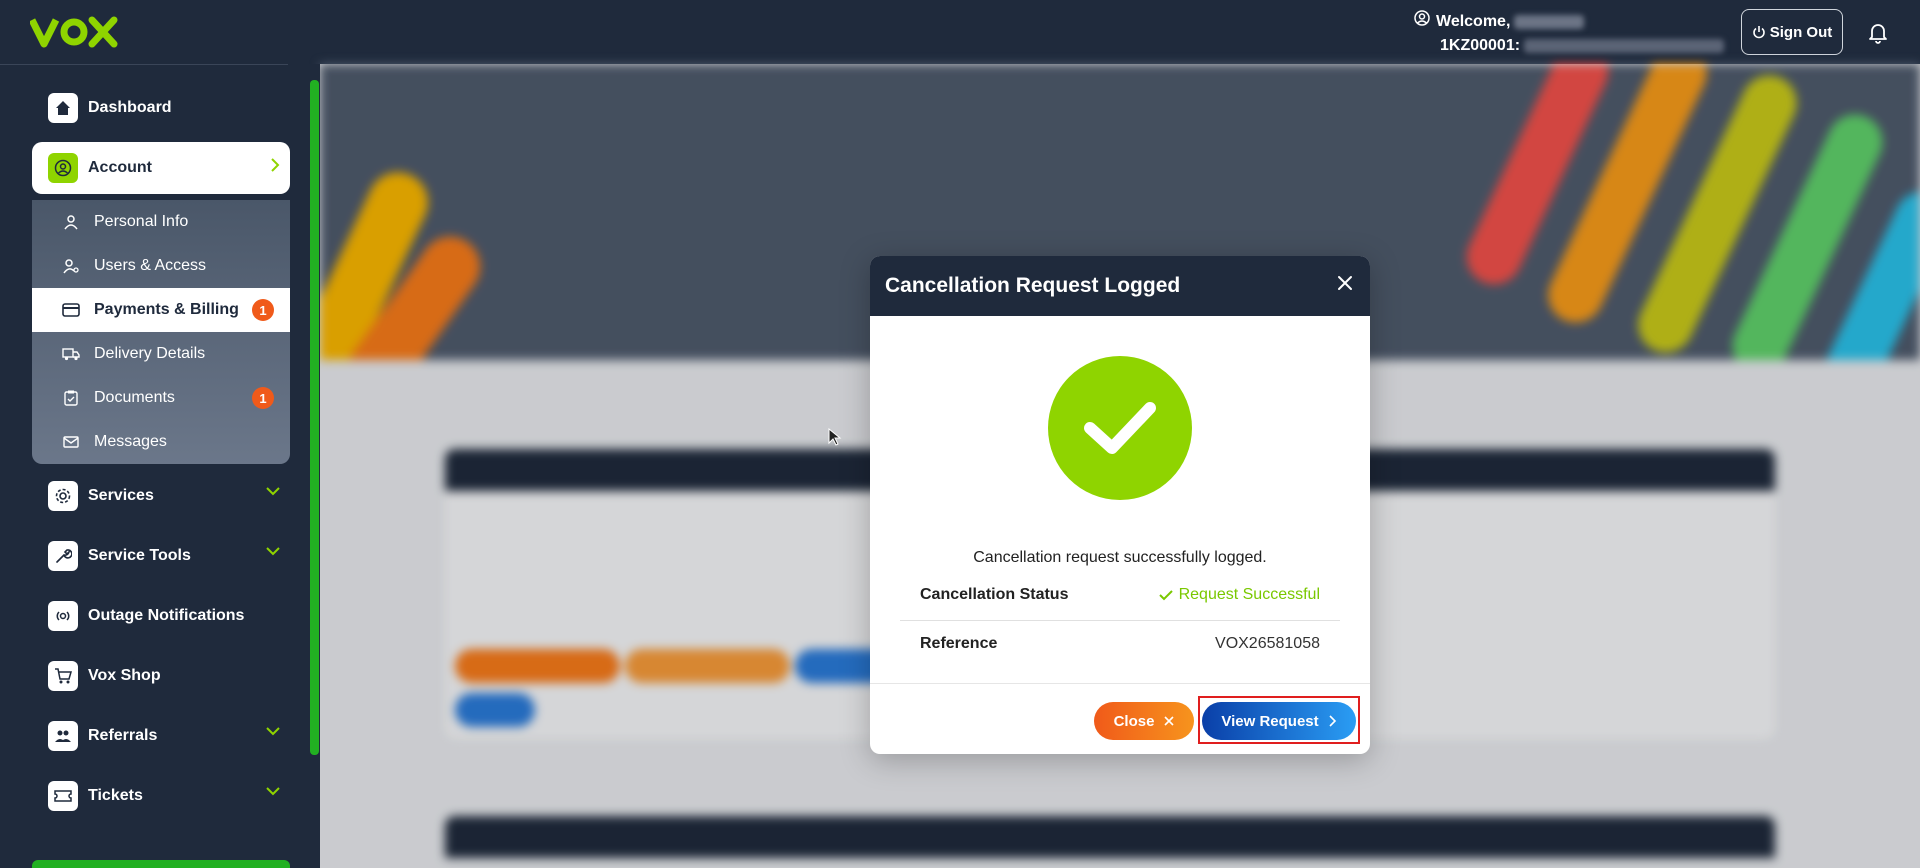 This screenshot has height=868, width=1920. What do you see at coordinates (63, 556) in the screenshot?
I see `wrench-icon` at bounding box center [63, 556].